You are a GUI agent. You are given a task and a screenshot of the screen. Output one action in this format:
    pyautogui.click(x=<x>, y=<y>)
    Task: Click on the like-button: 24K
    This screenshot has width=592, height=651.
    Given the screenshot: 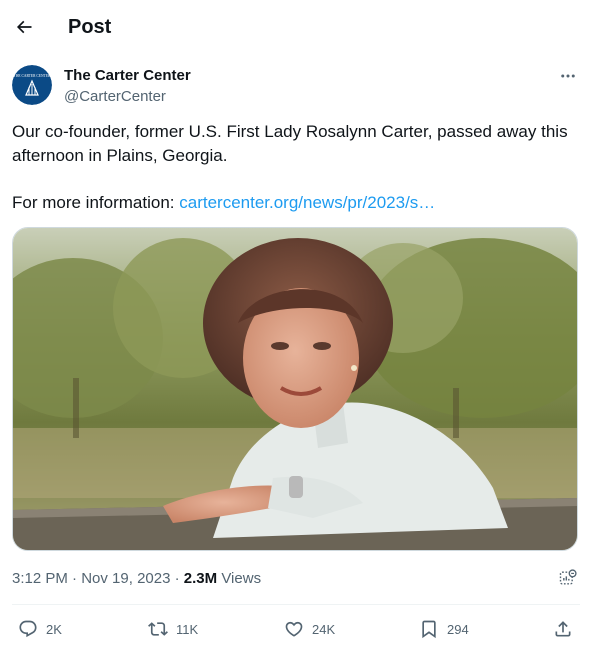 What is the action you would take?
    pyautogui.click(x=309, y=629)
    